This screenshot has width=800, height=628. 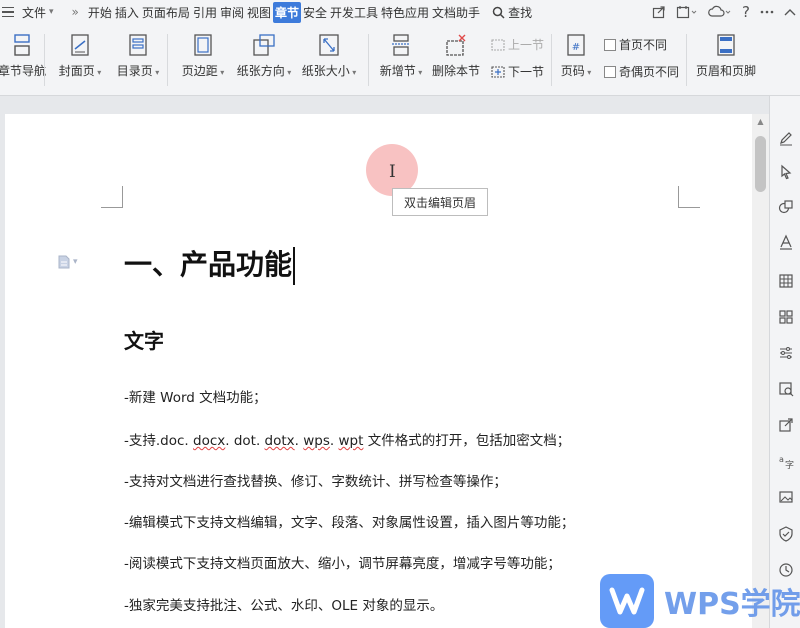 What do you see at coordinates (351, 441) in the screenshot?
I see `spelling-error: wpt` at bounding box center [351, 441].